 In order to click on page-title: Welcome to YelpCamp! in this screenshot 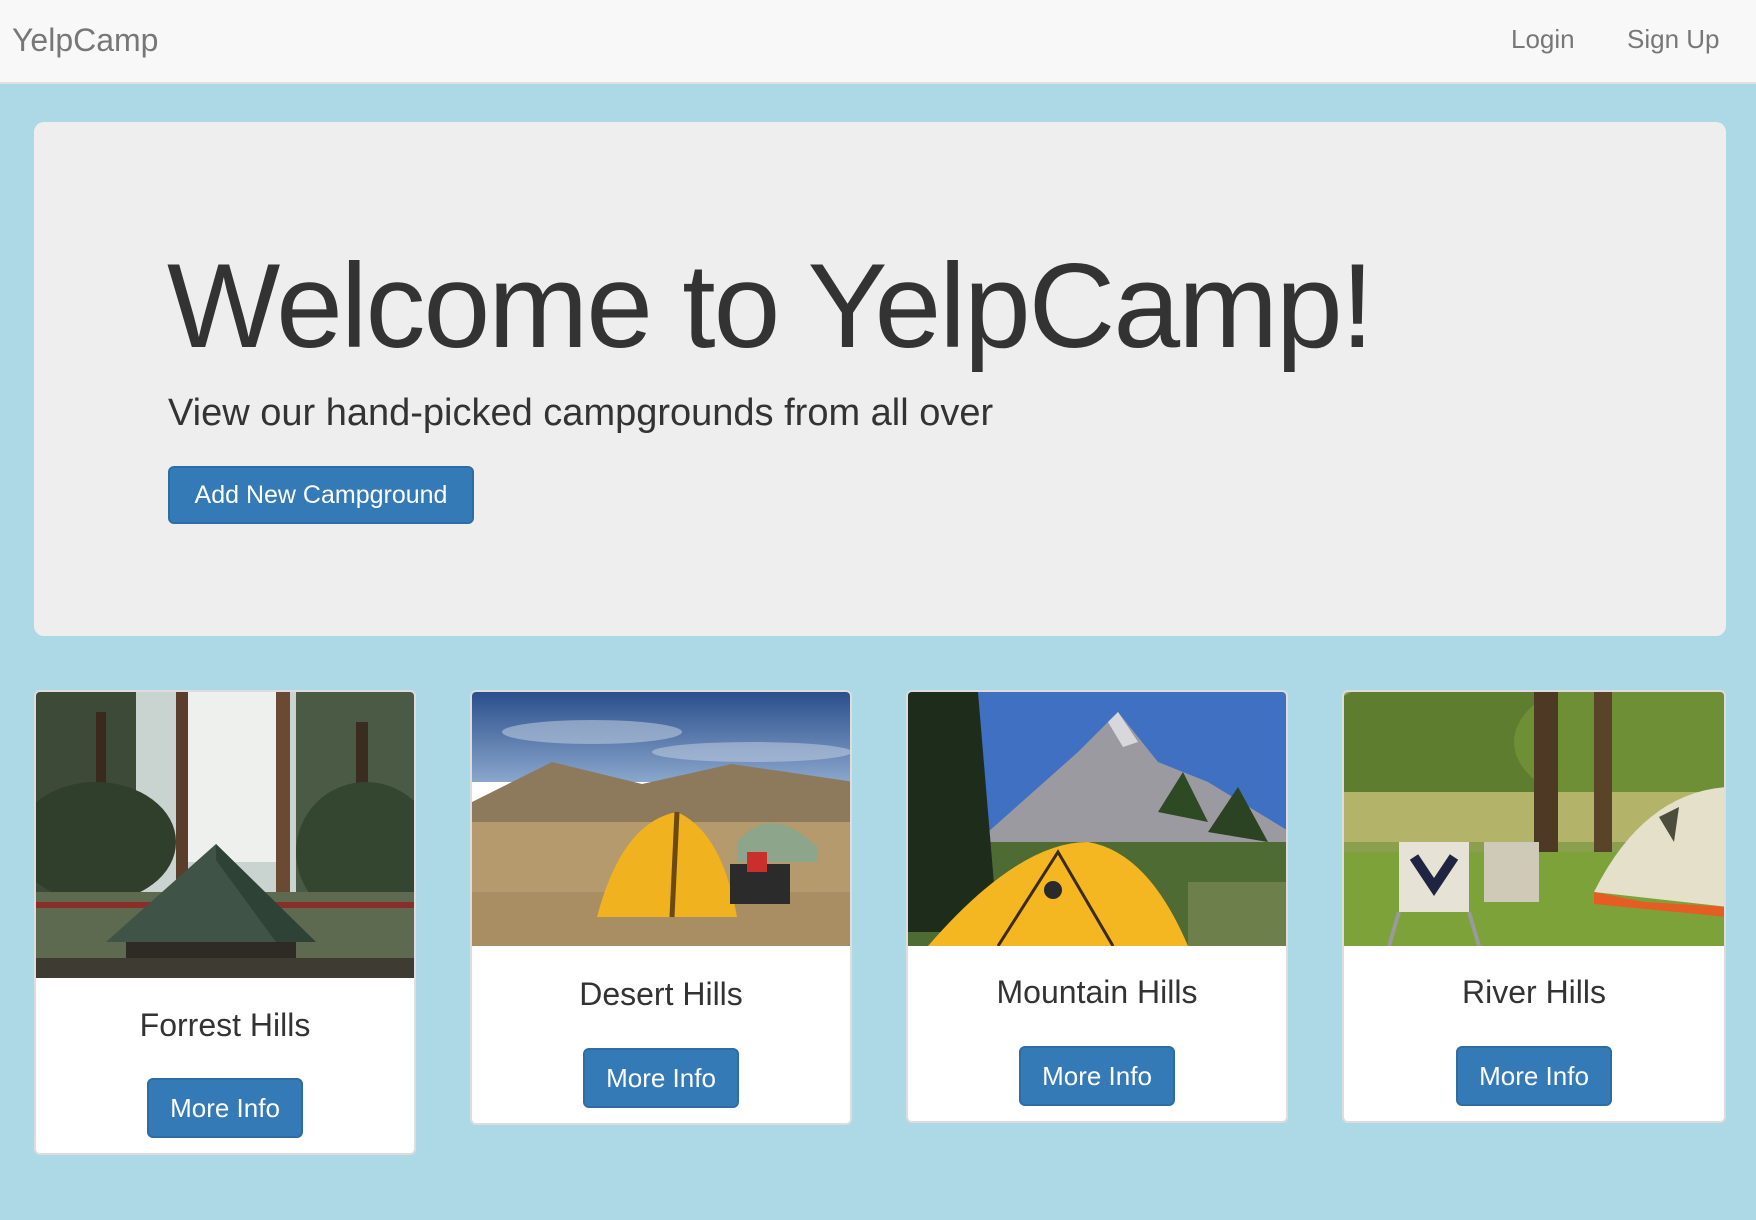, I will do `click(770, 306)`.